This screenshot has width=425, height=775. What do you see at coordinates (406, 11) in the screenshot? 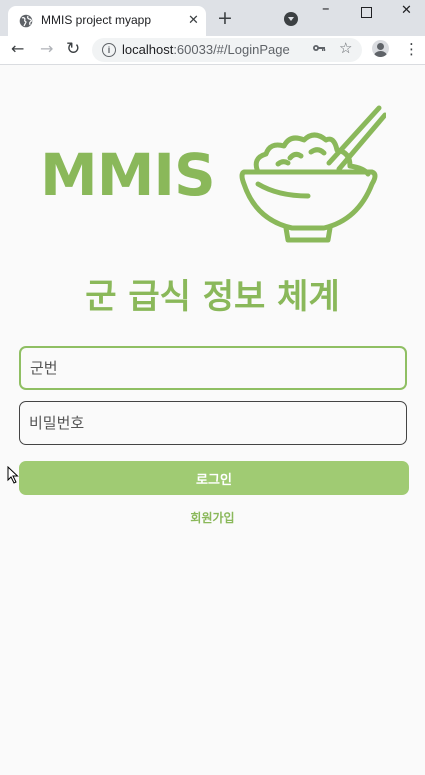
I see `window-close-icon: ✕` at bounding box center [406, 11].